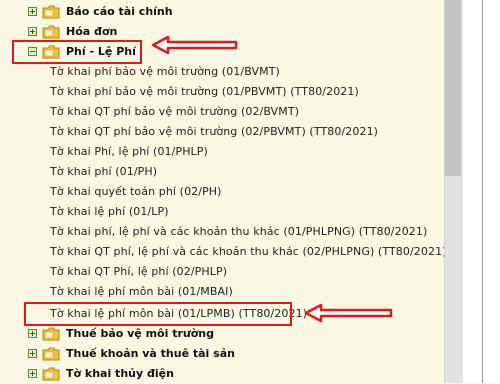  I want to click on tree-item: Tờ khai quyết toán phí (02/PH), so click(220, 192).